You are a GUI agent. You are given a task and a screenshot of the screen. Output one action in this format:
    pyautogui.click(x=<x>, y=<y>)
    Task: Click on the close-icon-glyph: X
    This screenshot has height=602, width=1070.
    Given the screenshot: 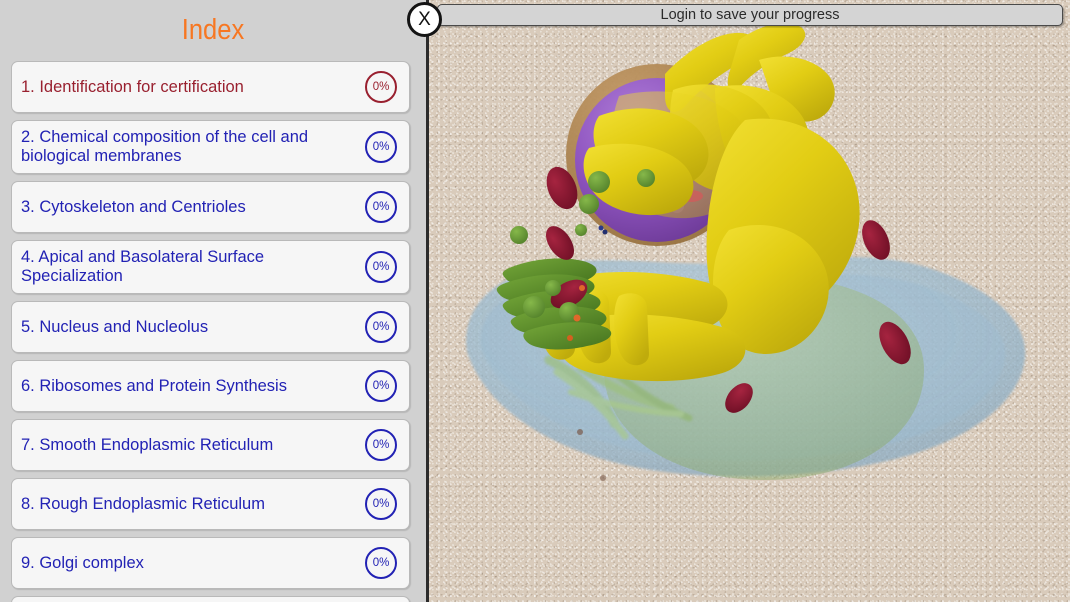 What is the action you would take?
    pyautogui.click(x=424, y=19)
    